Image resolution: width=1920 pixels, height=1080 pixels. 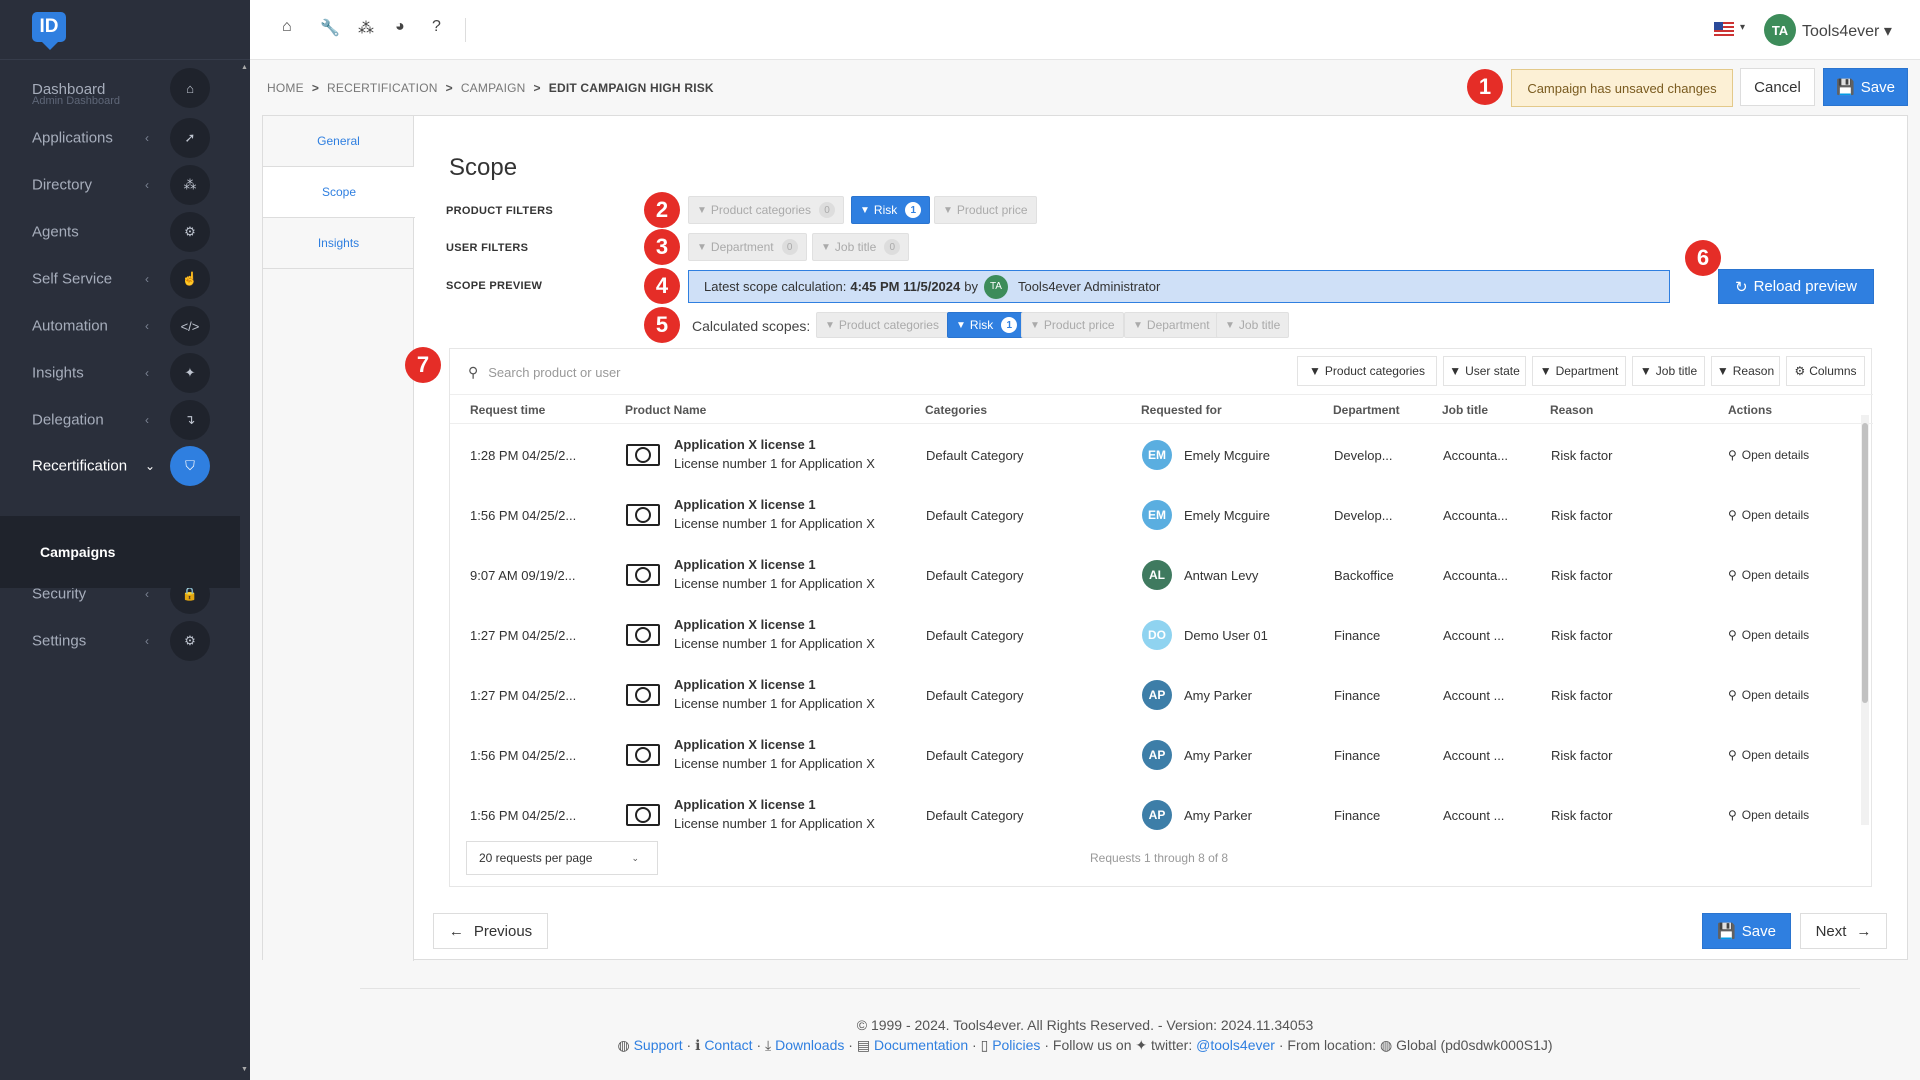 I want to click on cell-product-name: Application X license 1, so click(x=745, y=504).